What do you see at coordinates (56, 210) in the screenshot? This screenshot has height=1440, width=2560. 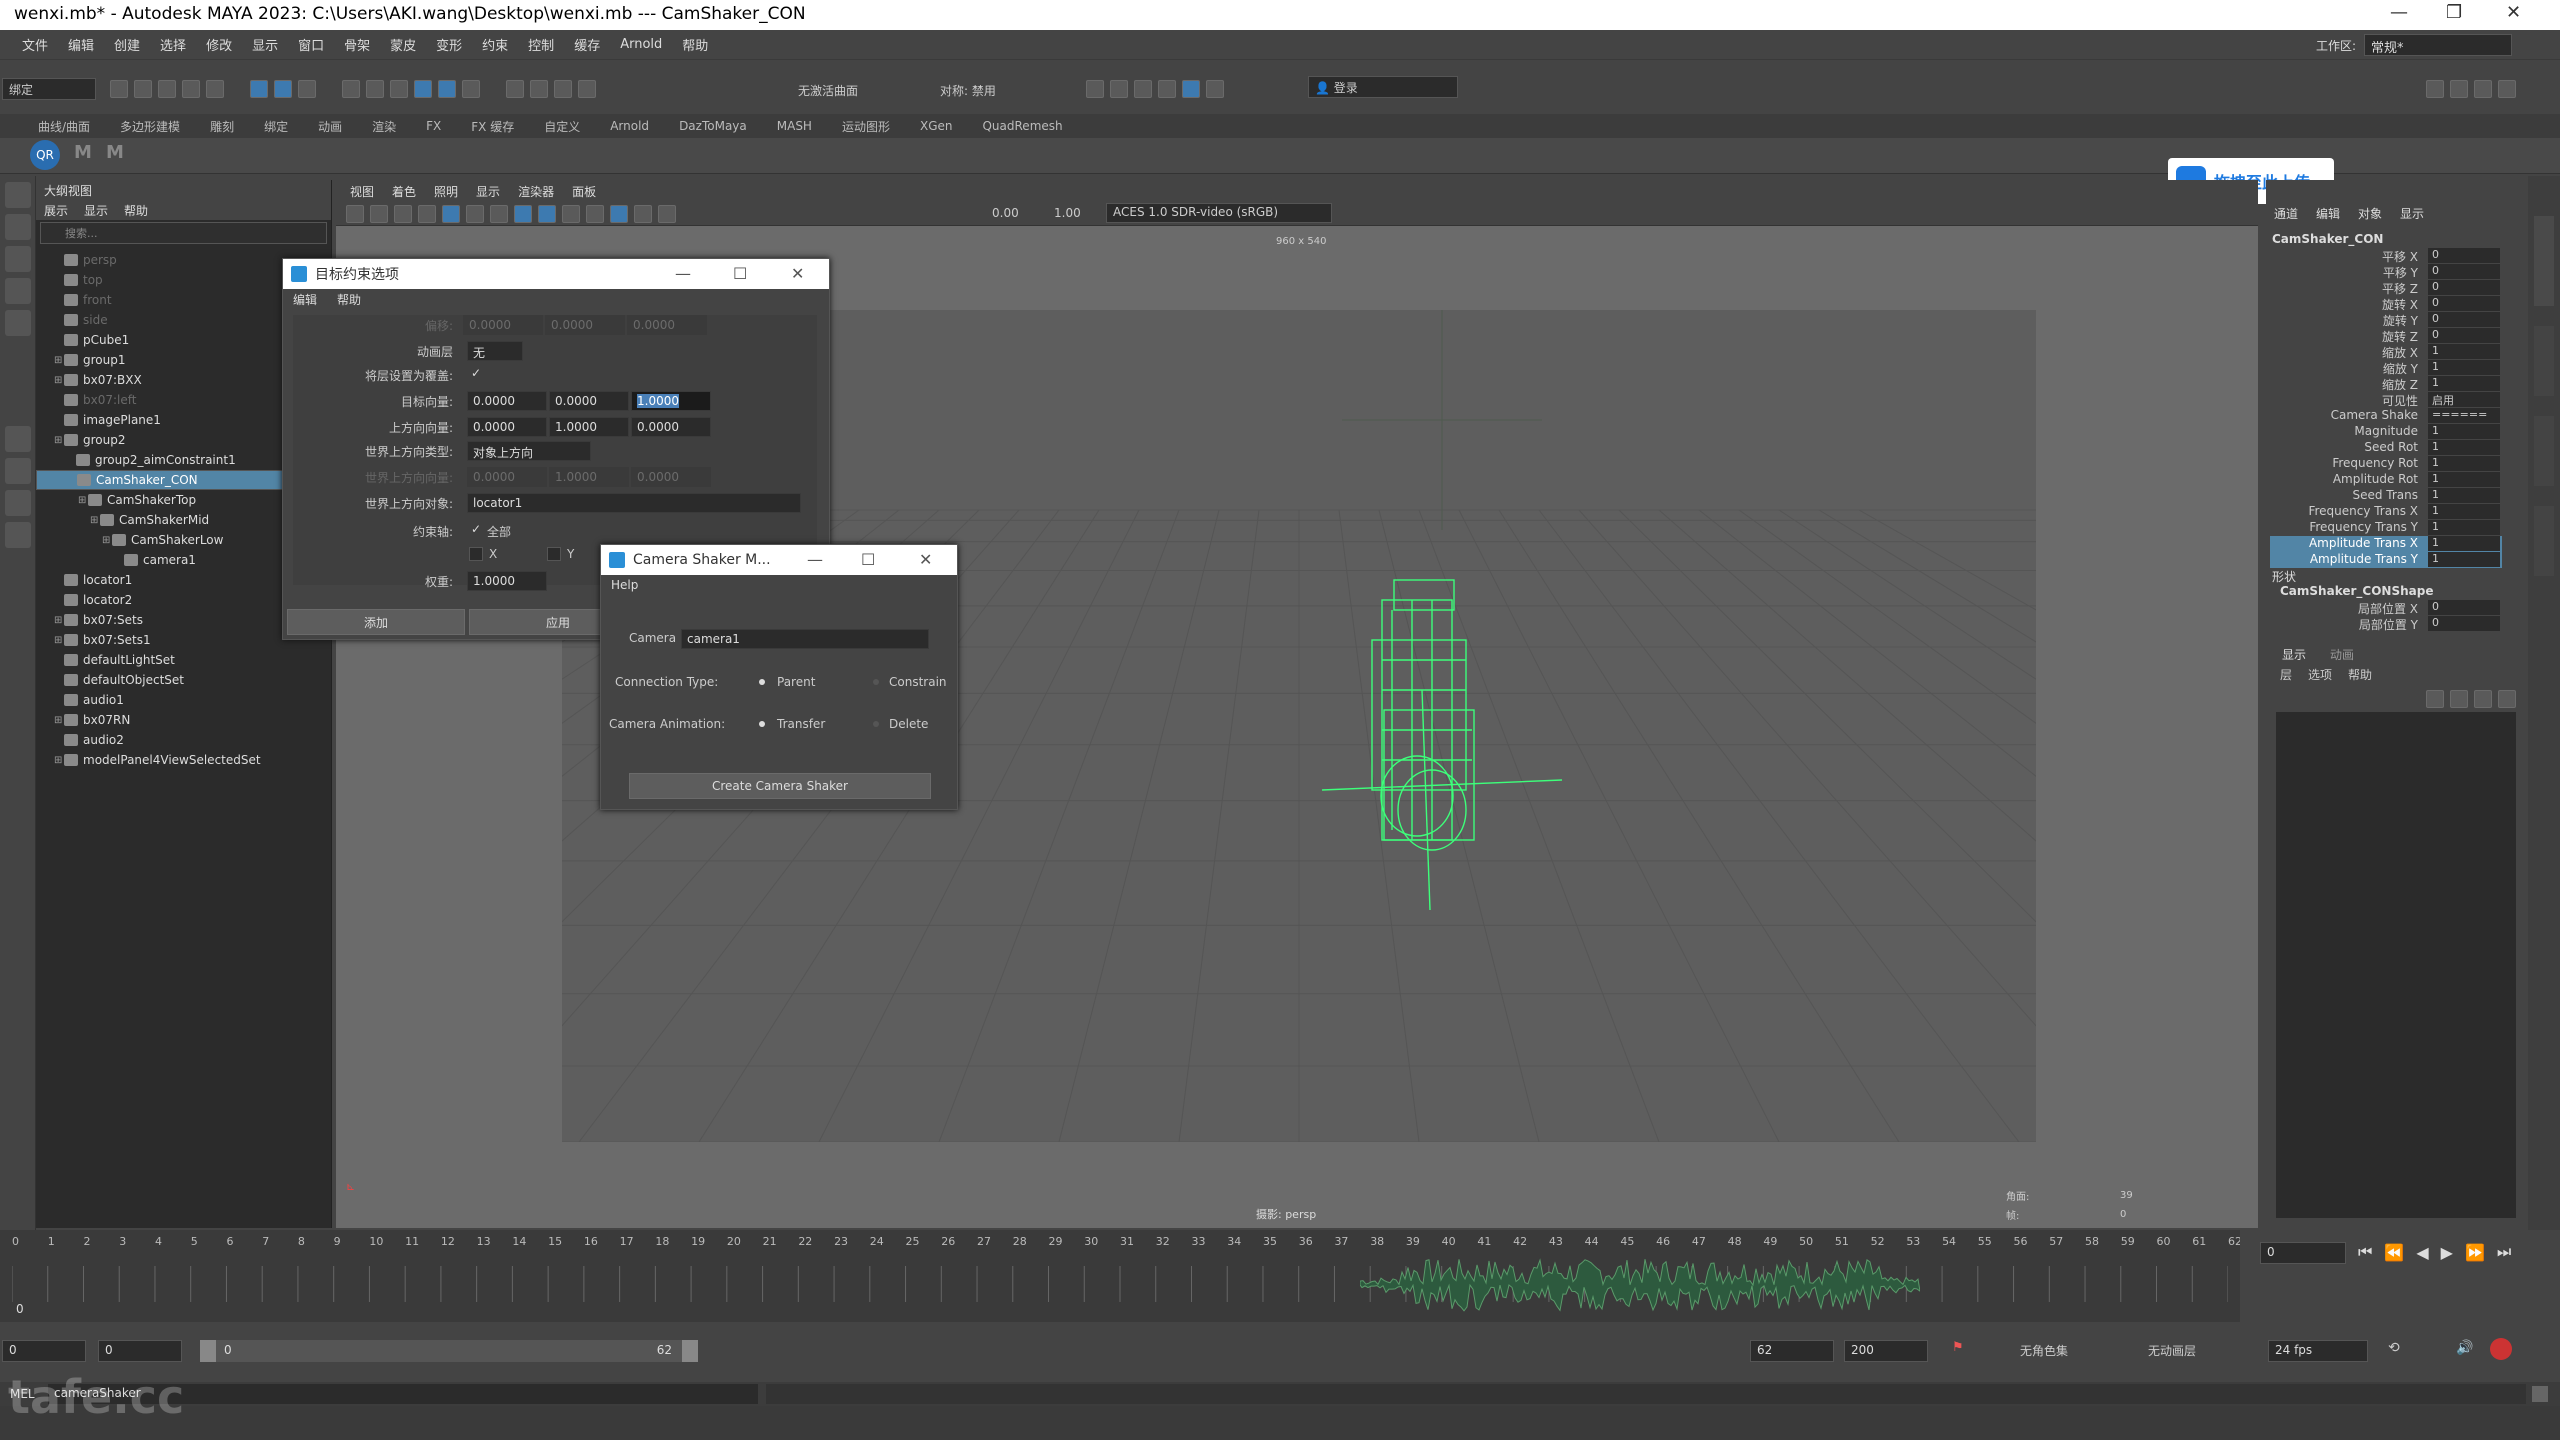 I see `outliner-menu-show: 展示` at bounding box center [56, 210].